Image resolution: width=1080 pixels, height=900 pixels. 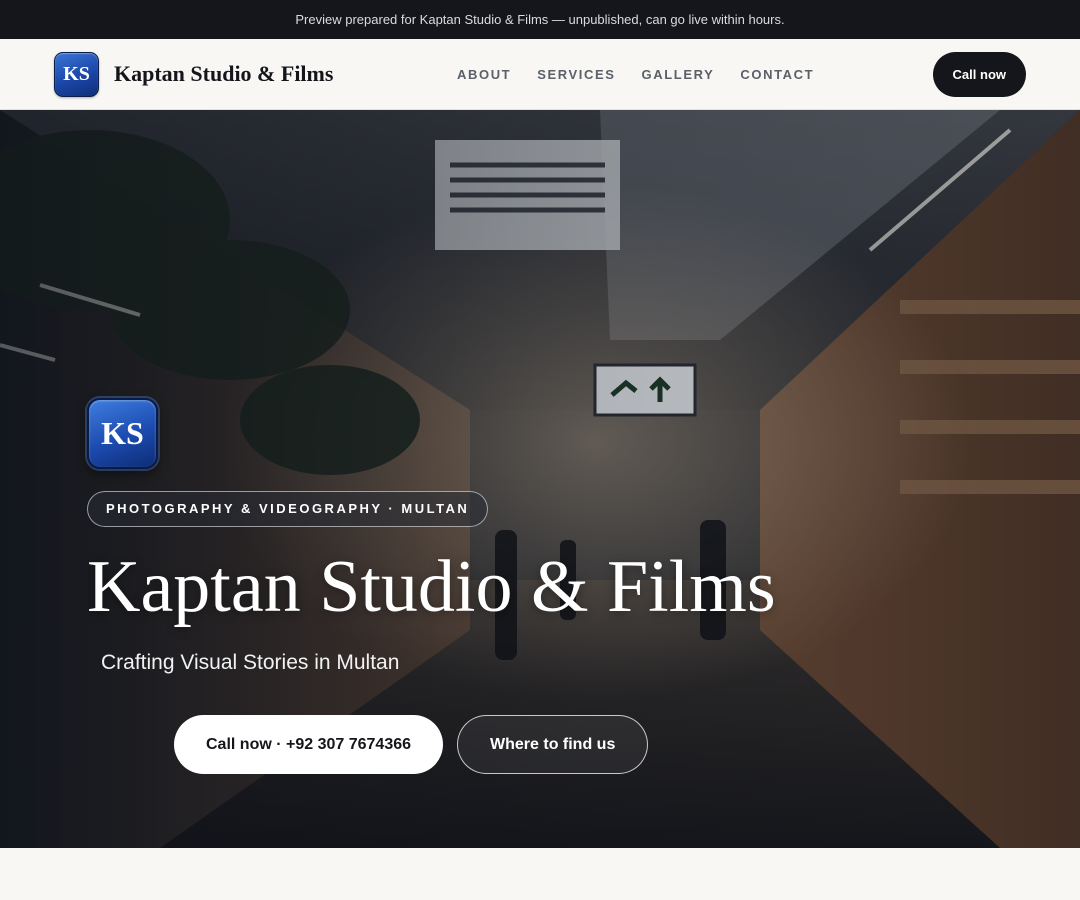 I want to click on nav-link-about: ABOUT, so click(x=484, y=74).